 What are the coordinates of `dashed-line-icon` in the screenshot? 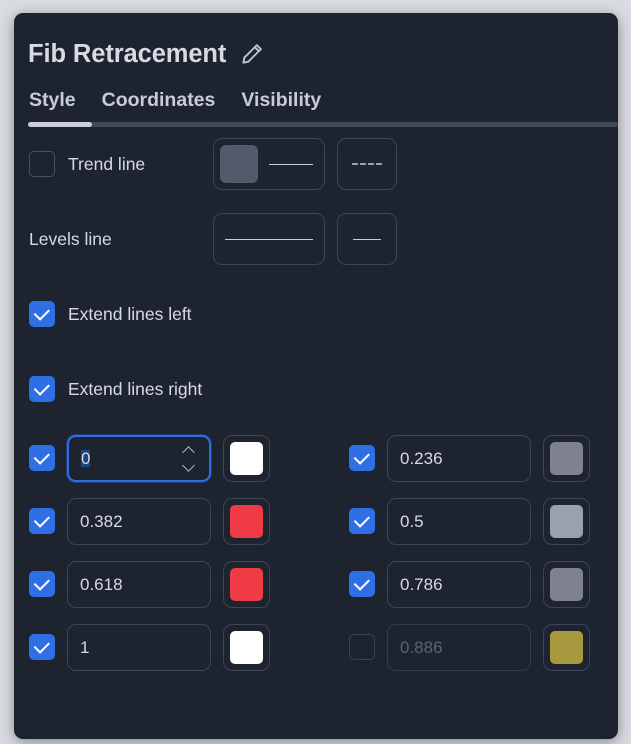 It's located at (367, 164).